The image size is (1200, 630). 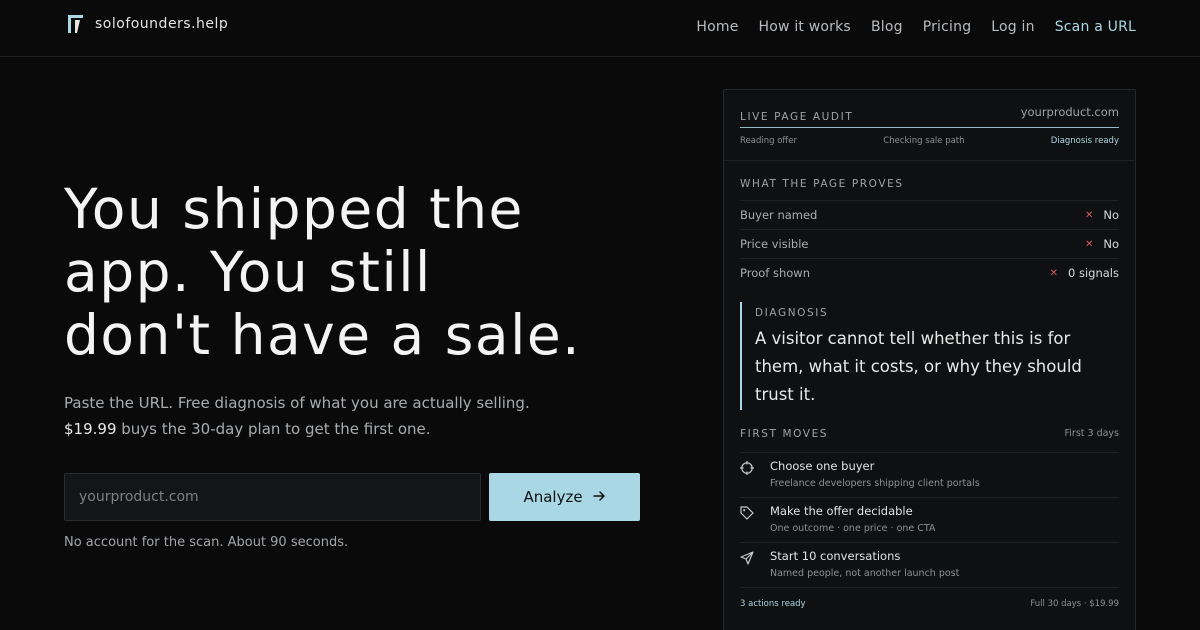 I want to click on arrow-right-icon, so click(x=599, y=497).